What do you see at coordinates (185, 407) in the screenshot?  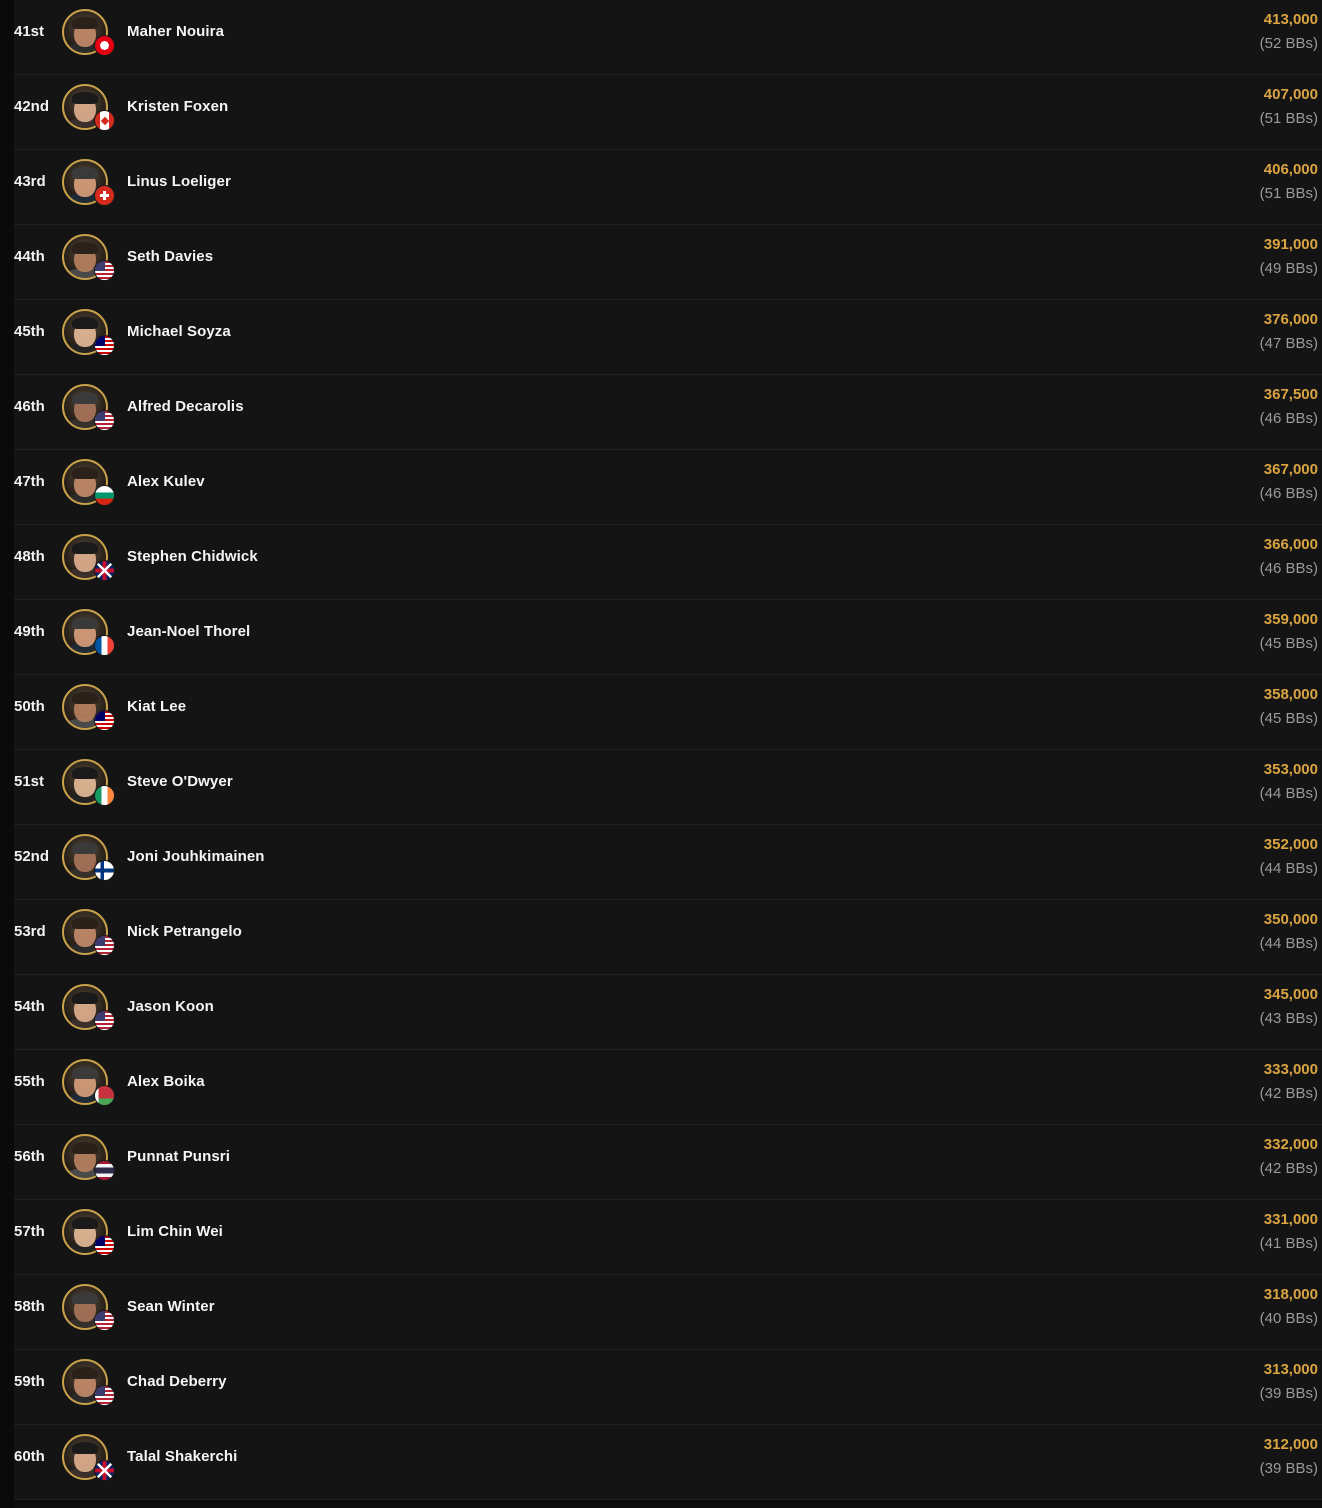 I see `player-name: Alfred Decarolis` at bounding box center [185, 407].